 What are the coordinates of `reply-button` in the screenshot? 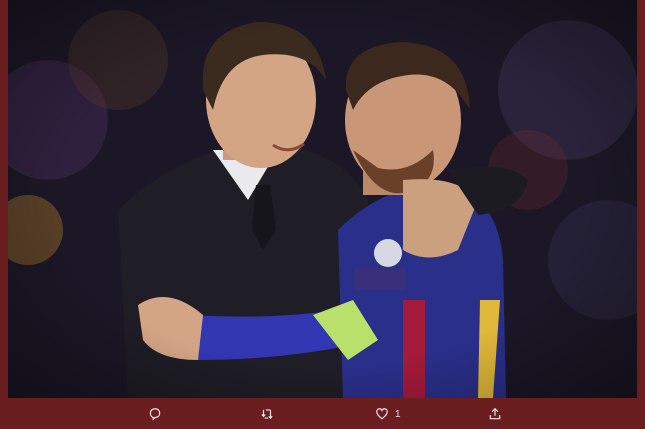 It's located at (158, 414).